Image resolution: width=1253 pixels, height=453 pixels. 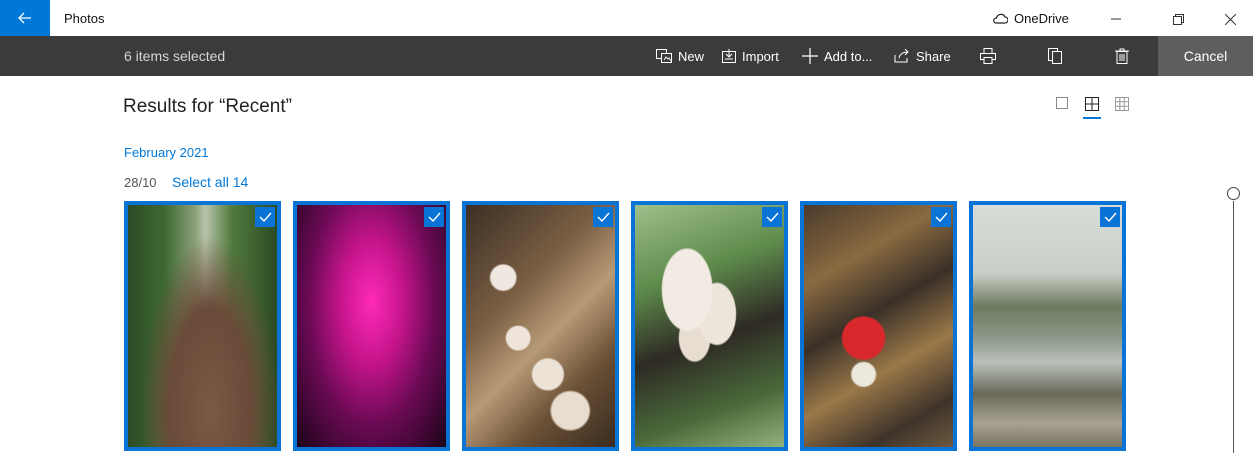 What do you see at coordinates (1233, 327) in the screenshot?
I see `zoom-slider-track` at bounding box center [1233, 327].